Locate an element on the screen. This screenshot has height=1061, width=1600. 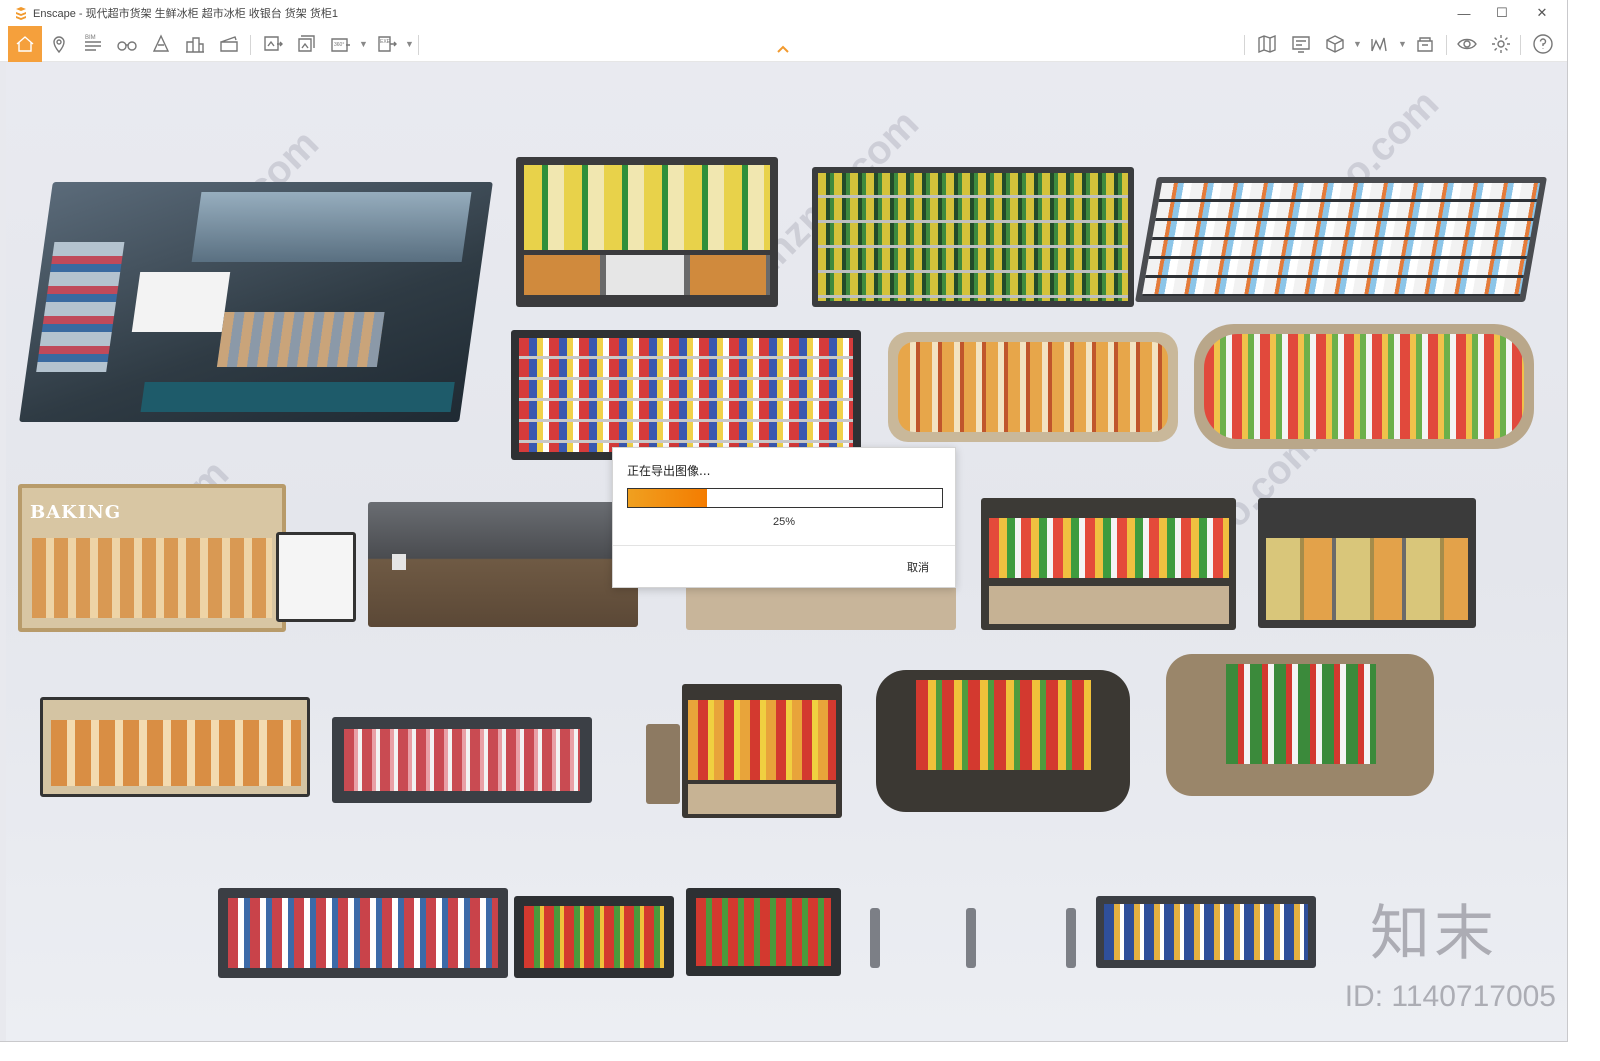
fruit-stand is located at coordinates (762, 751).